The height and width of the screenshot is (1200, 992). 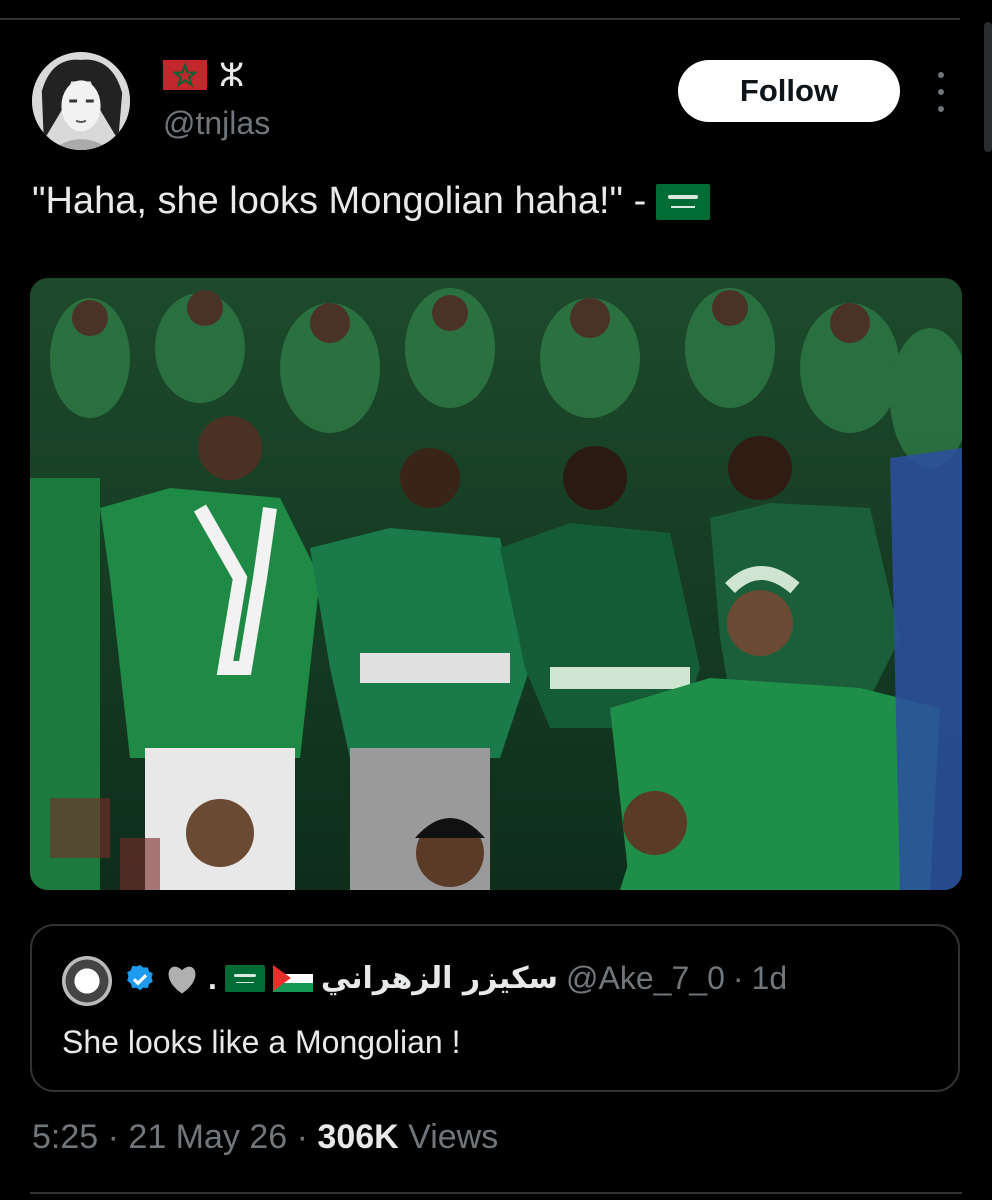 What do you see at coordinates (480, 19) in the screenshot?
I see `top-divider` at bounding box center [480, 19].